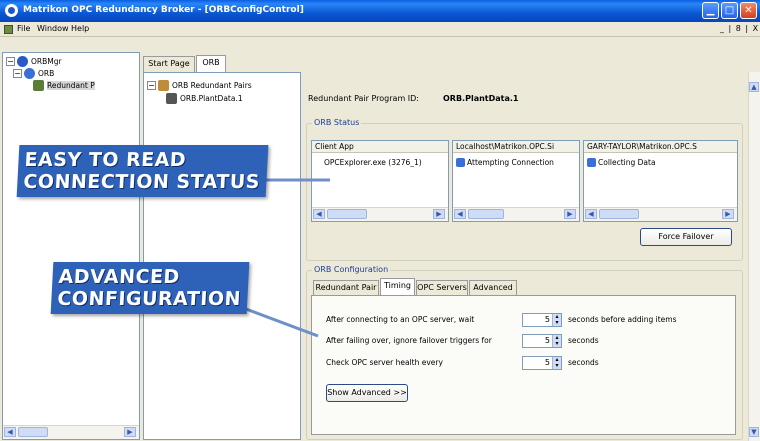 The image size is (760, 441). Describe the element at coordinates (547, 362) in the screenshot. I see `health-seconds-value: 5` at that location.